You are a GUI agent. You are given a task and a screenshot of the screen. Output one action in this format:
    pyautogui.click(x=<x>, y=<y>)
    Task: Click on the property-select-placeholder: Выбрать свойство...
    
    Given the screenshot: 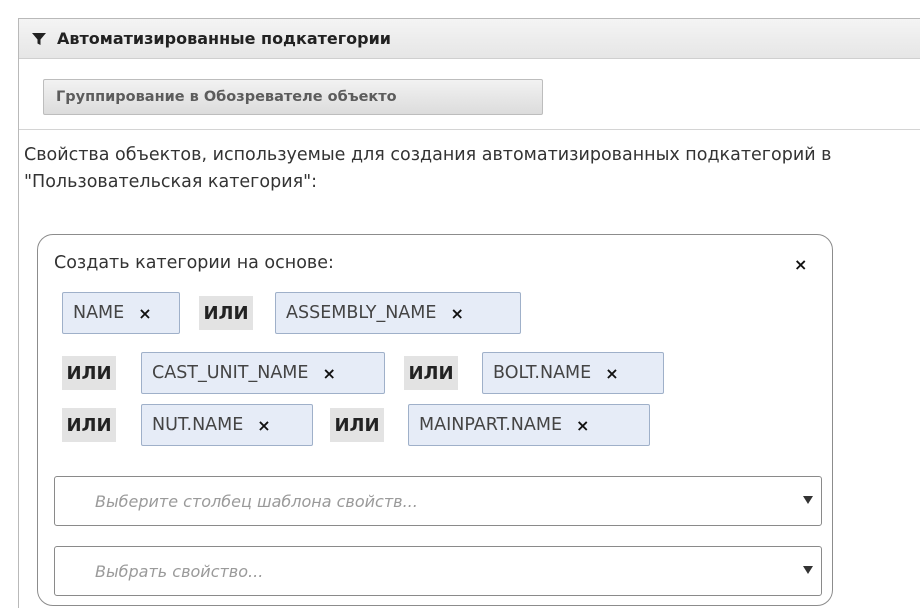 What is the action you would take?
    pyautogui.click(x=179, y=571)
    